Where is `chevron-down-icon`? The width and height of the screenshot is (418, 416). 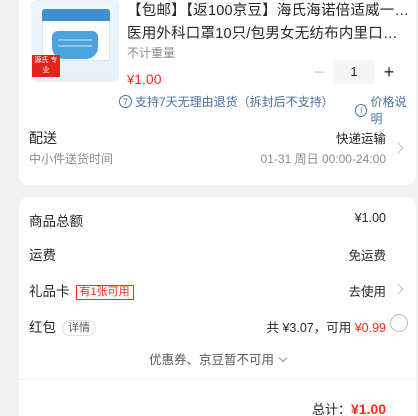
chevron-down-icon is located at coordinates (283, 358).